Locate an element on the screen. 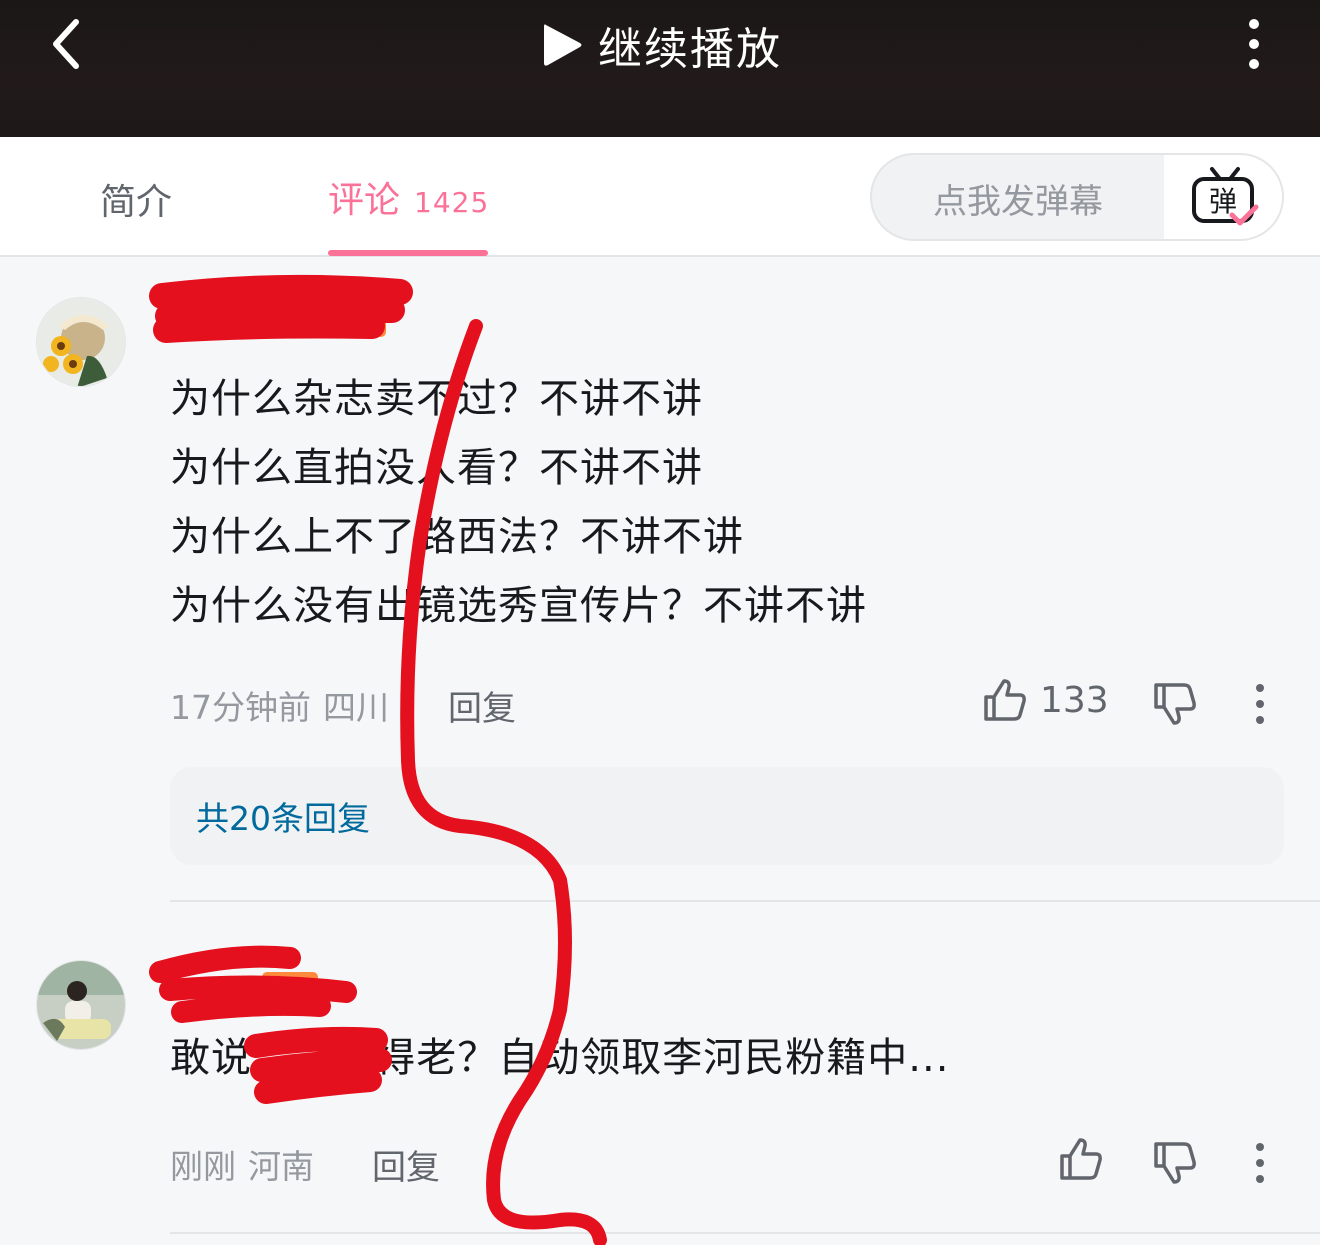 This screenshot has width=1320, height=1245. play-icon is located at coordinates (563, 45).